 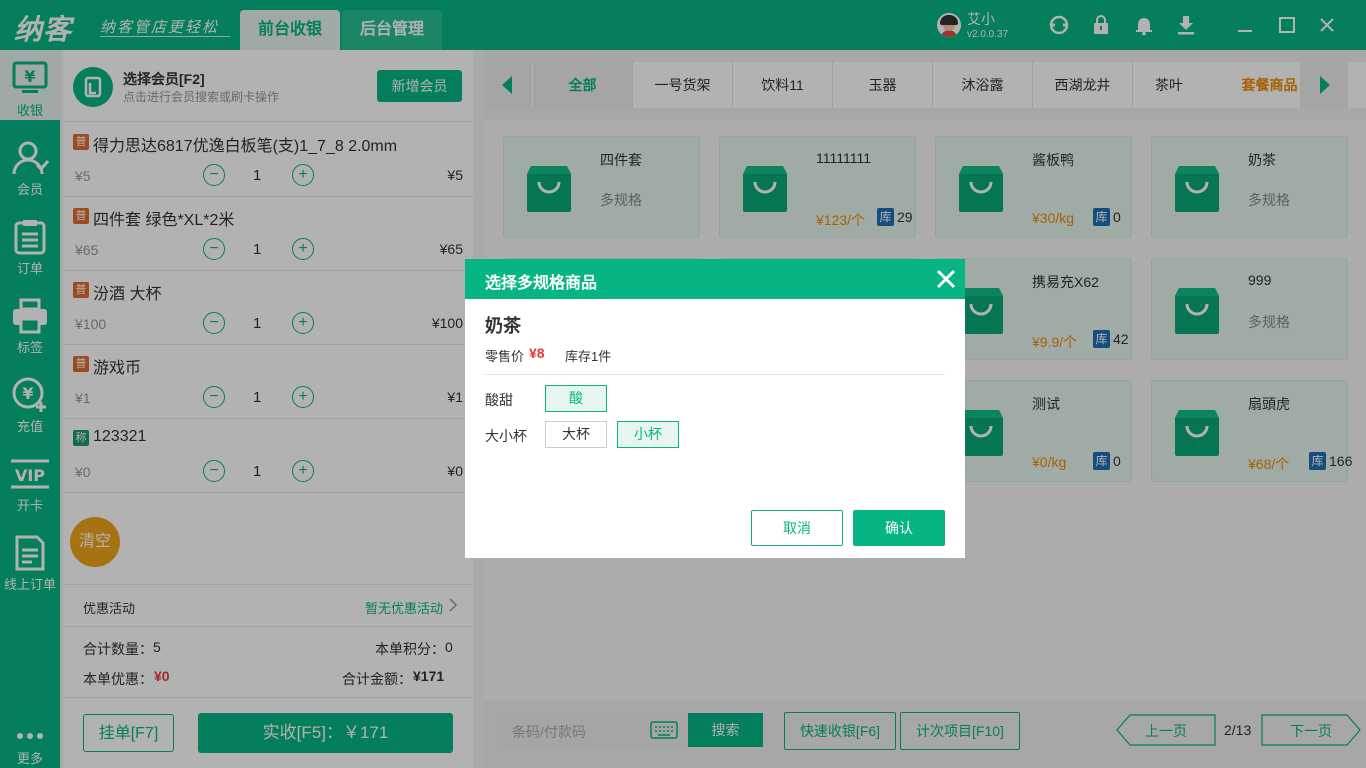 What do you see at coordinates (588, 356) in the screenshot?
I see `stock-info: 库存1件` at bounding box center [588, 356].